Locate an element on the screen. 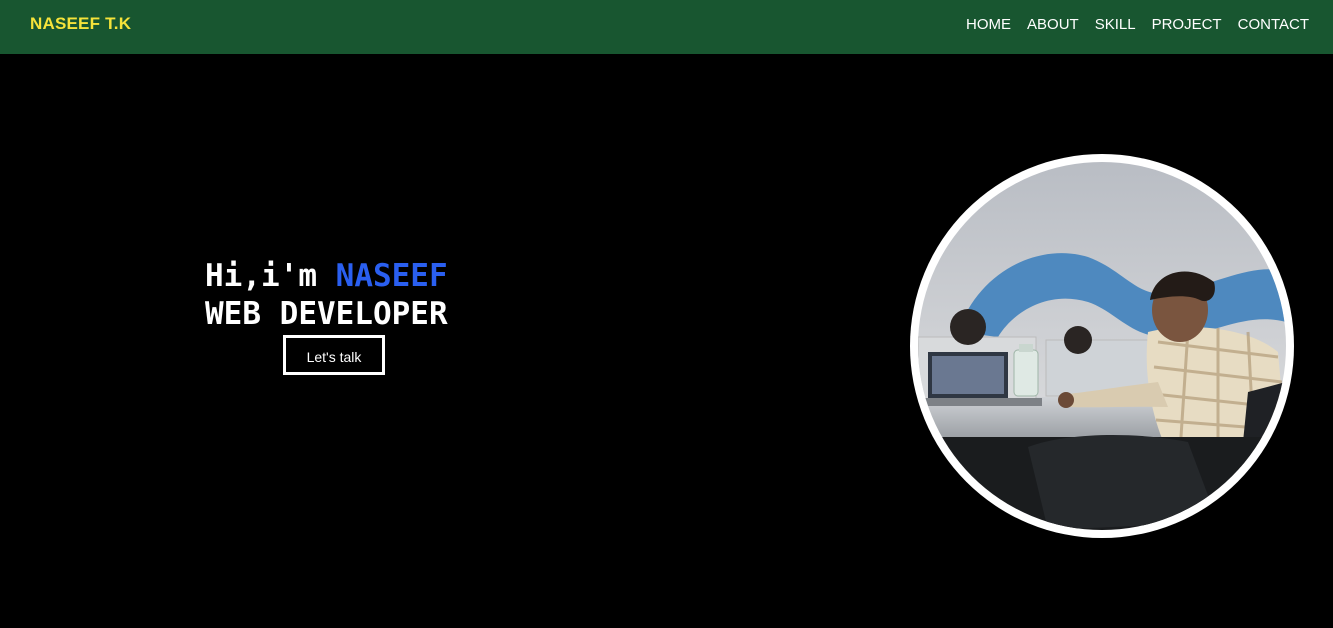 Image resolution: width=1333 pixels, height=628 pixels. nav-home-link: HOME is located at coordinates (988, 24).